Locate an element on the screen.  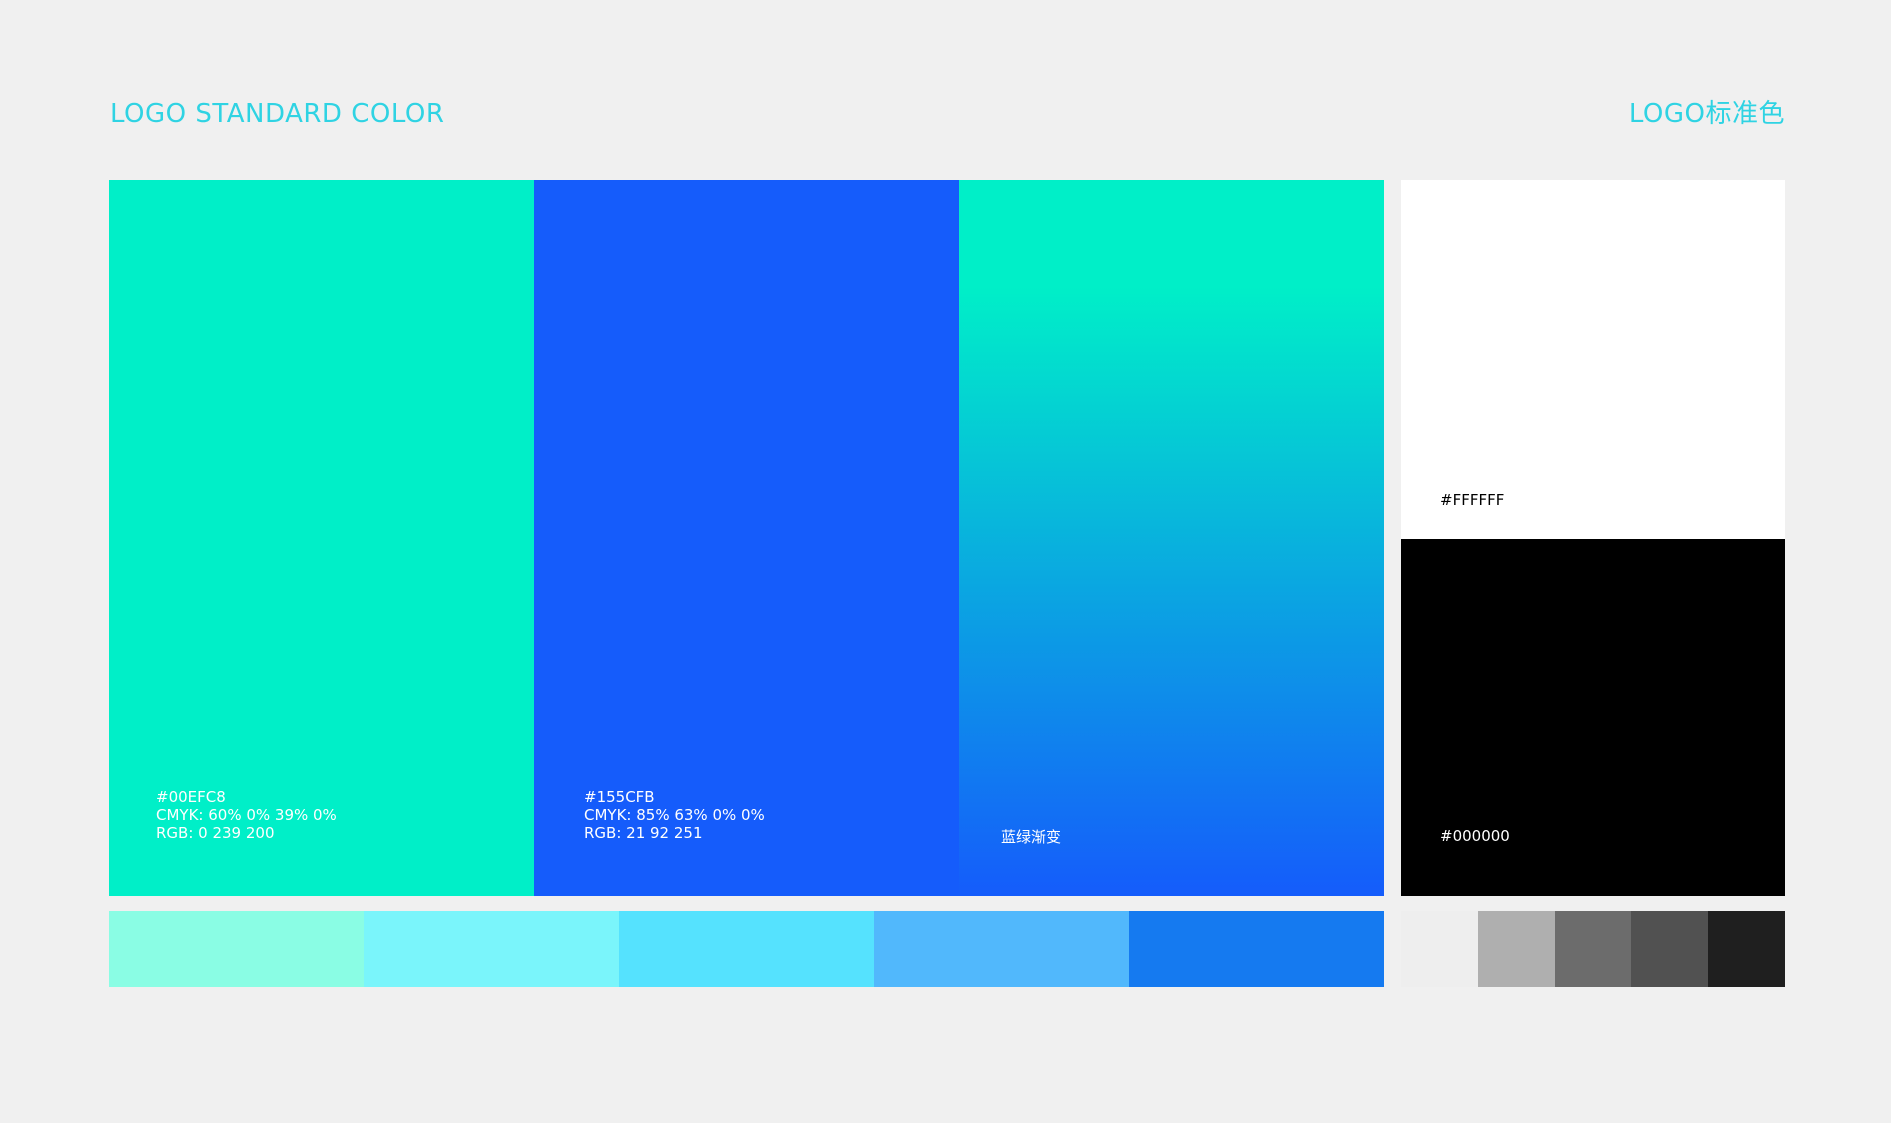
swatch-white: #FFFFFF is located at coordinates (1593, 359).